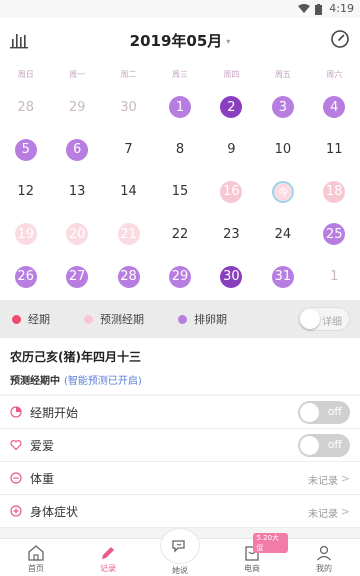 The image size is (360, 576). I want to click on calendar-cell: 19, so click(25, 234).